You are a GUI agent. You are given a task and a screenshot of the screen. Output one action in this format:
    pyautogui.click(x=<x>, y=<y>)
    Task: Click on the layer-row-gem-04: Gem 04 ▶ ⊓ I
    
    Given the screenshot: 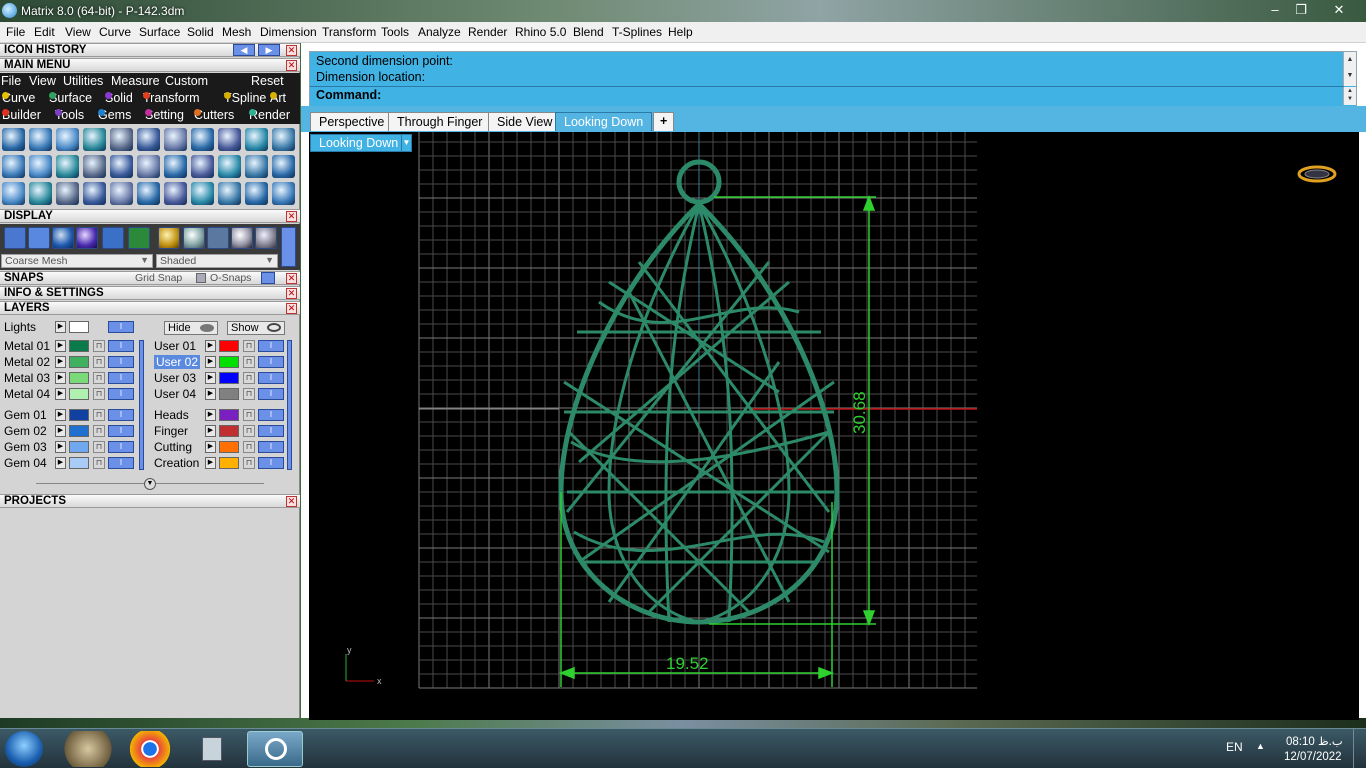 What is the action you would take?
    pyautogui.click(x=70, y=463)
    